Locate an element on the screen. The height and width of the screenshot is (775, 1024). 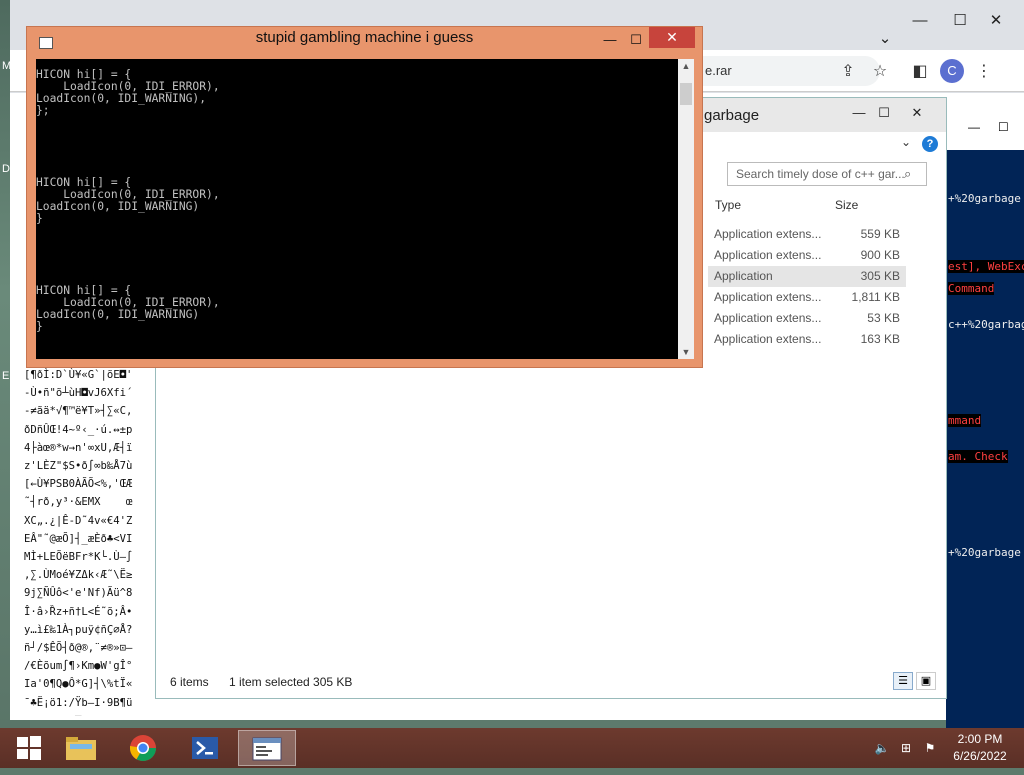
windows-logo-icon is located at coordinates (29, 748).